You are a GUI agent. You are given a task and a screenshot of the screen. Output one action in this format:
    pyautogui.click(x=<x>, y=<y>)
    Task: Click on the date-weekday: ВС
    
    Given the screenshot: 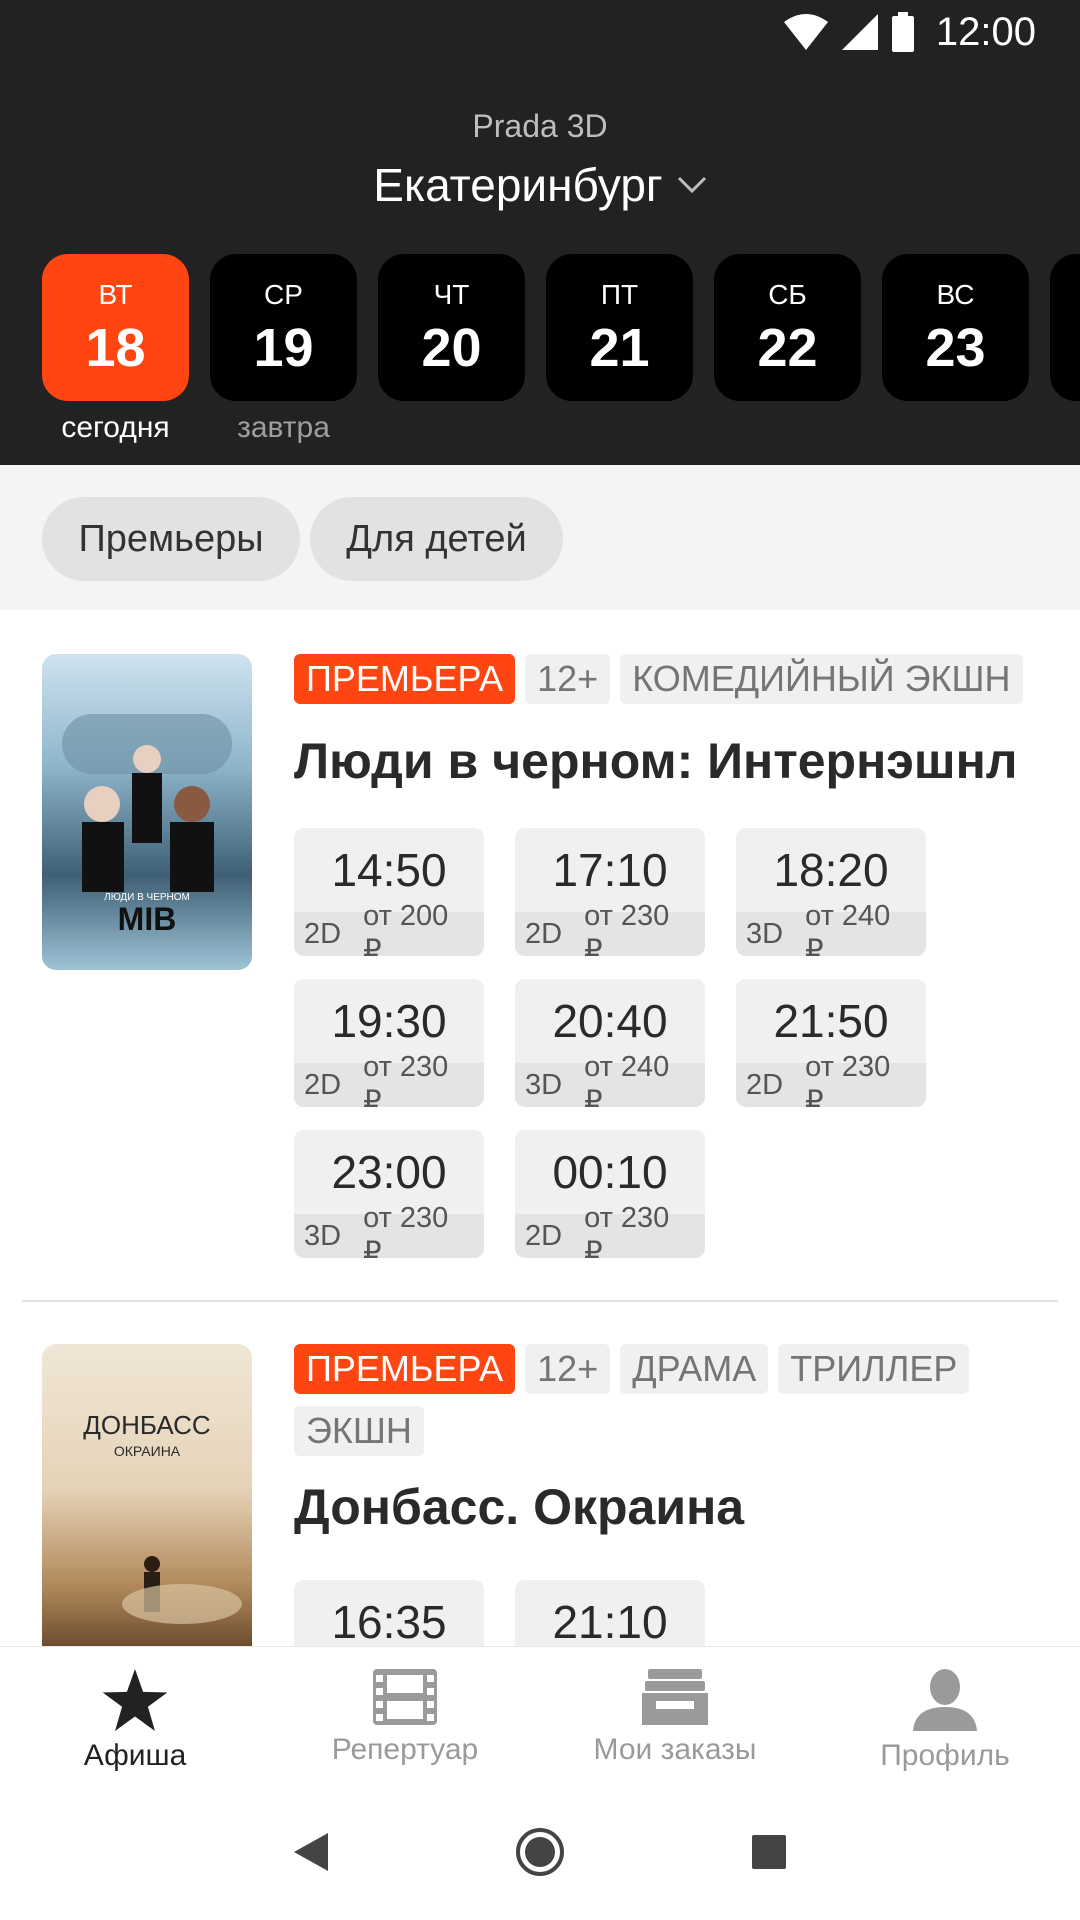 What is the action you would take?
    pyautogui.click(x=955, y=294)
    